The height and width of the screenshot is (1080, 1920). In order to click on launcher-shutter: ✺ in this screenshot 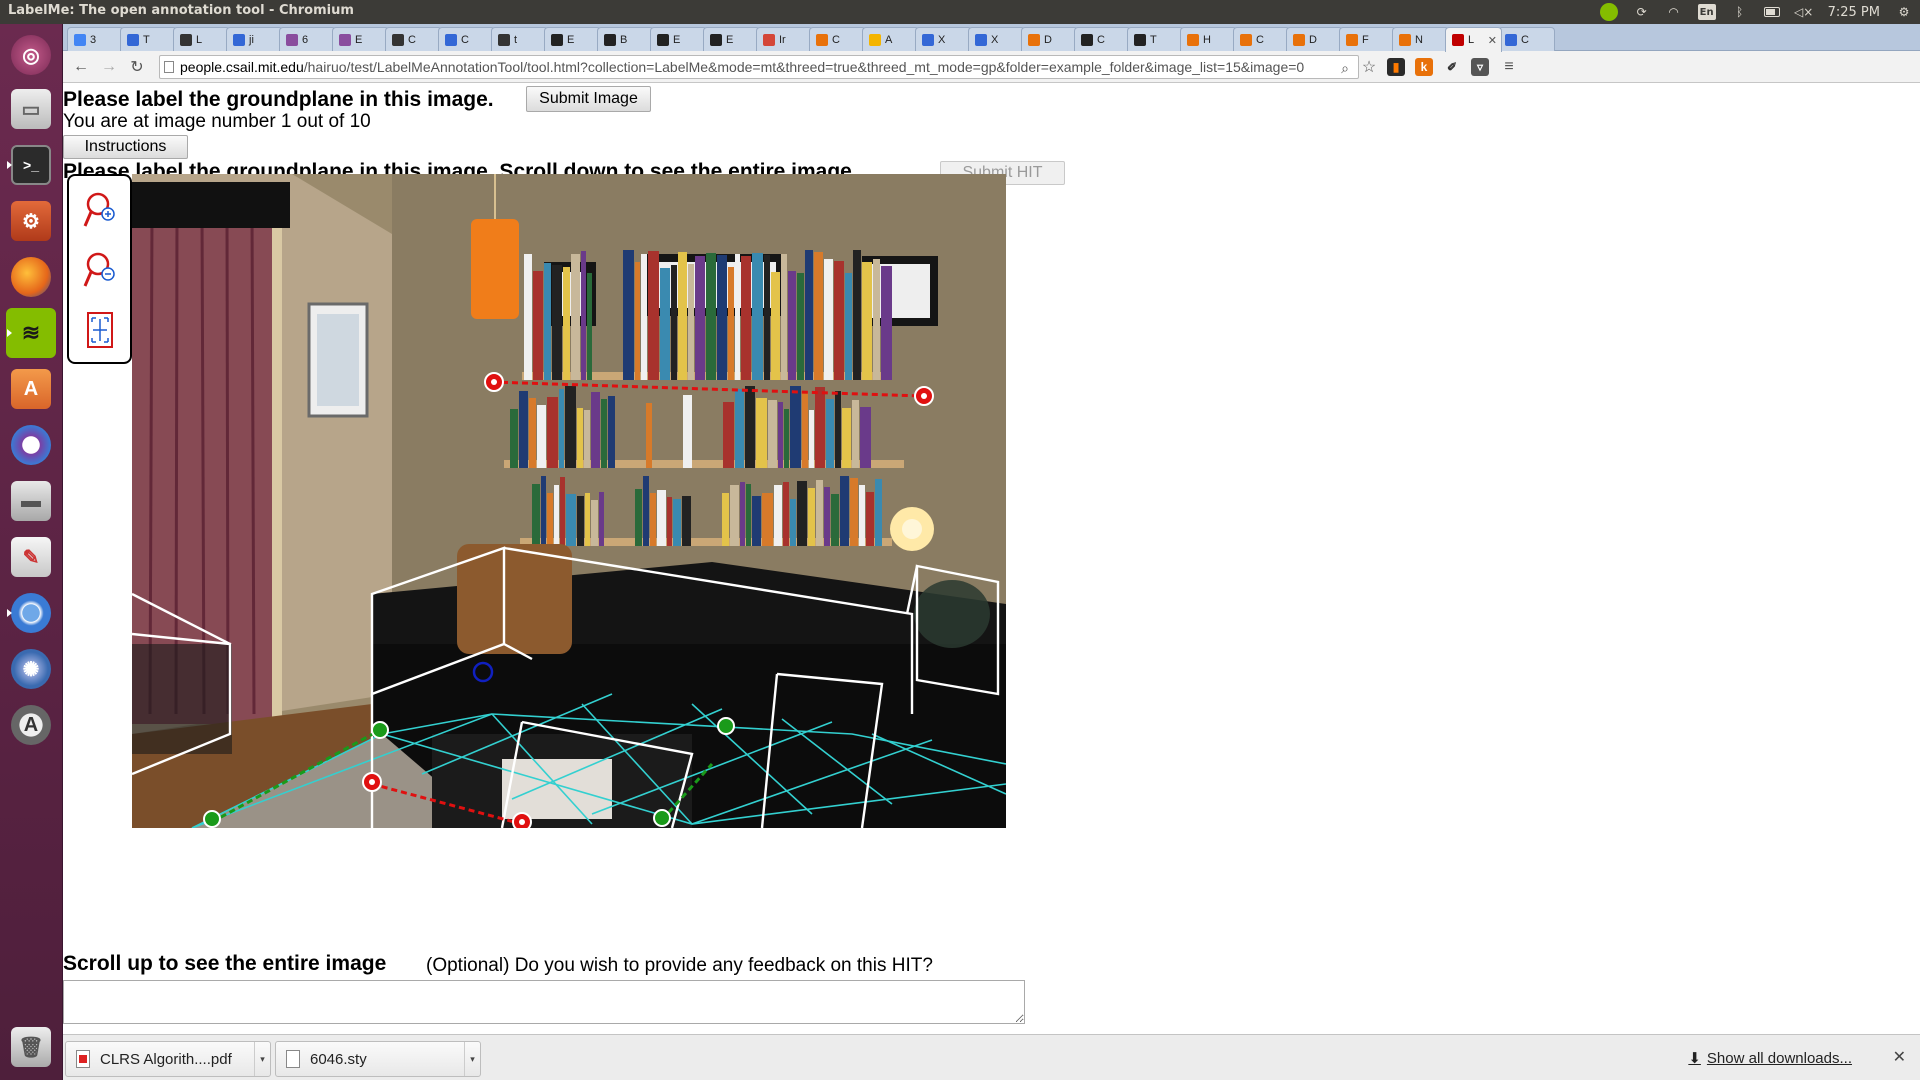, I will do `click(31, 669)`.